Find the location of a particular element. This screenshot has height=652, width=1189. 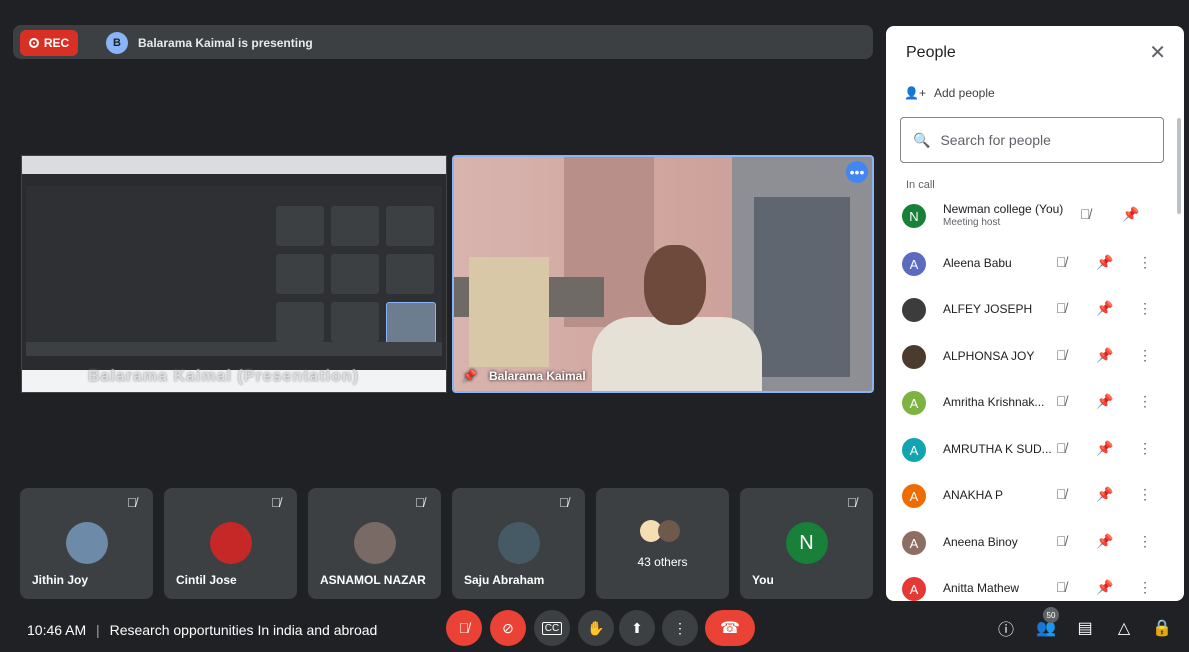

mic-toggle-button: 🎙̸ is located at coordinates (464, 628).